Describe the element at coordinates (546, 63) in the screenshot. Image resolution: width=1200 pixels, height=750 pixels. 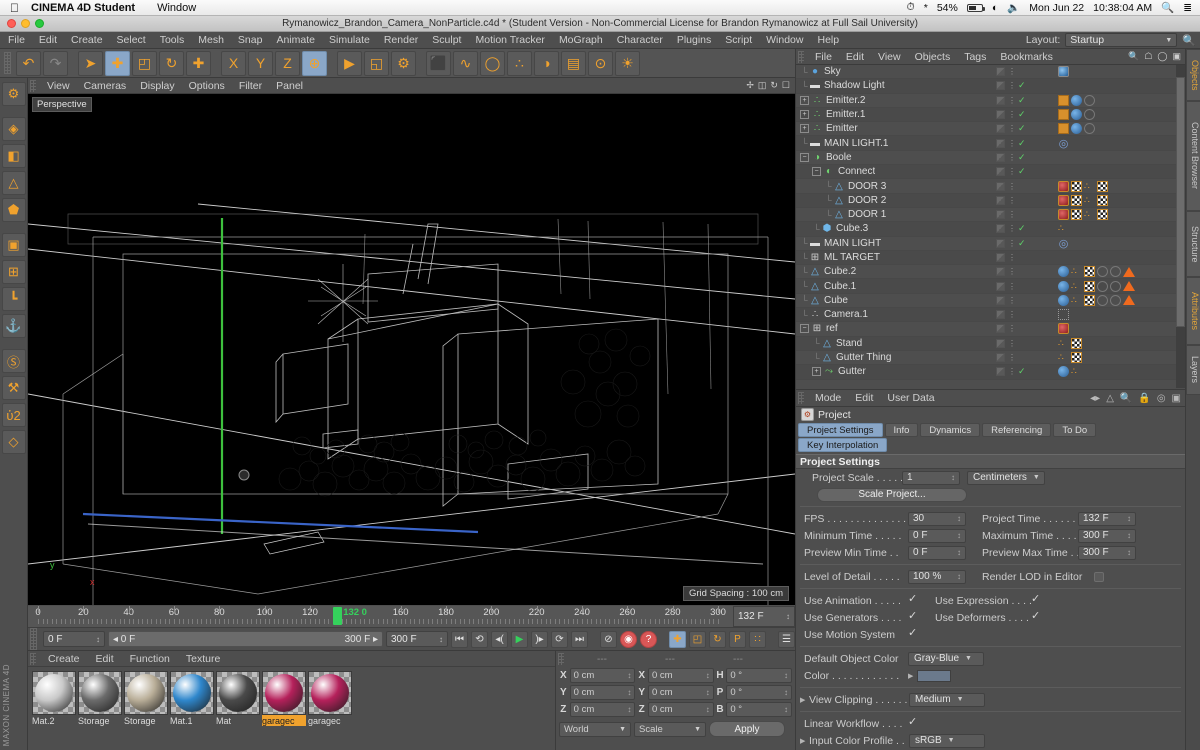
I see `deformer-button: ◑` at that location.